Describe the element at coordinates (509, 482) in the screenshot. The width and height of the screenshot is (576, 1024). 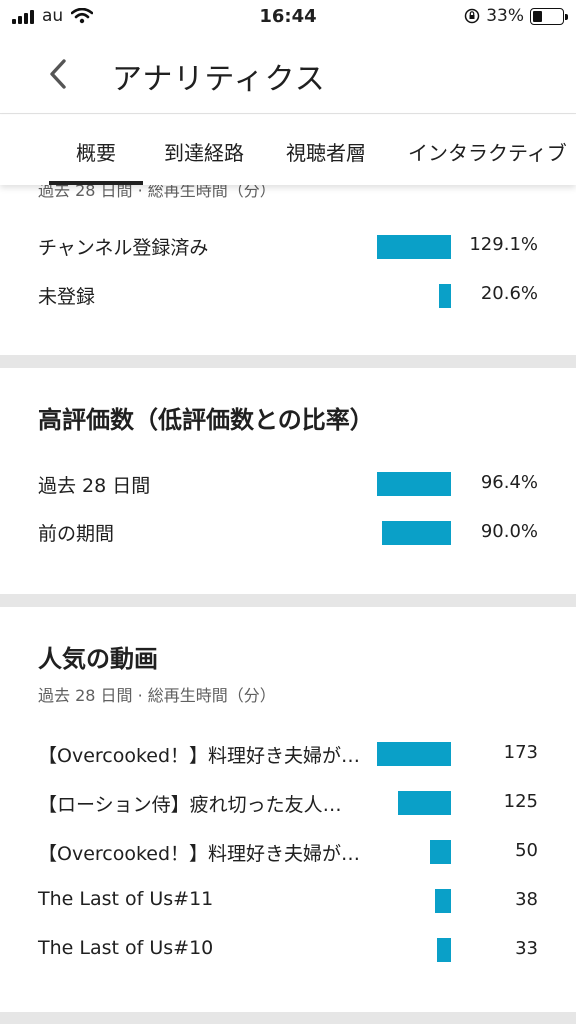
I see `row-value: 96.4%` at that location.